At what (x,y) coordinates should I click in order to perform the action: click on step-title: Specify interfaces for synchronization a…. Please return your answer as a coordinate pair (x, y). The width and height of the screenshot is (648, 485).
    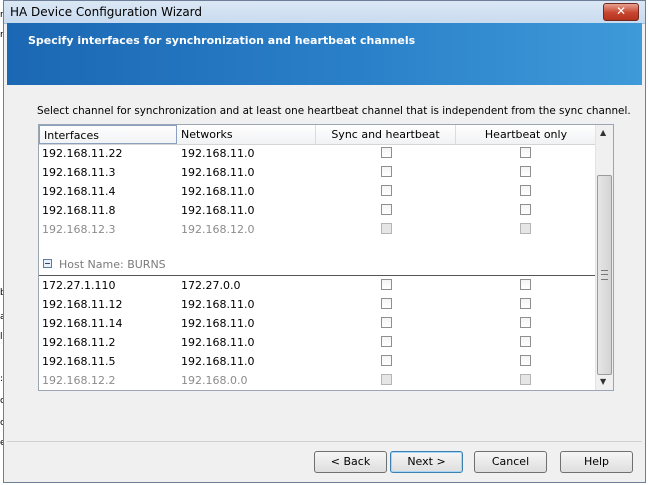
    Looking at the image, I should click on (222, 40).